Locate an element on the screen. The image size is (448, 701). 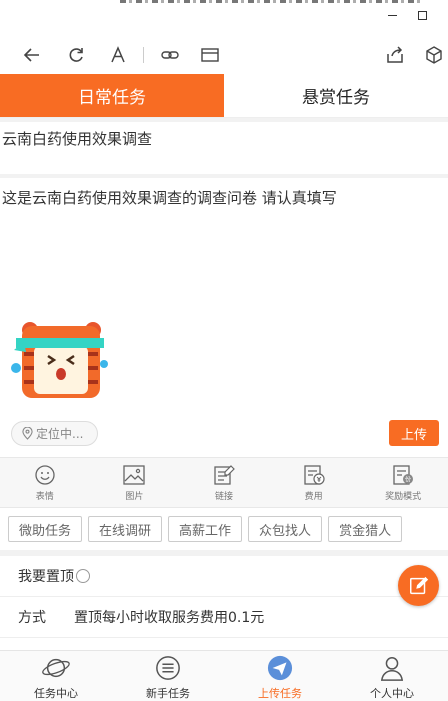
media-item-emoji: 表情 is located at coordinates (45, 482).